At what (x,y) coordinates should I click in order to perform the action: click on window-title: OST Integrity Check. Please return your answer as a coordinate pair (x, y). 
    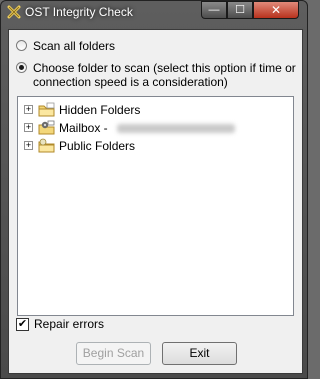
    Looking at the image, I should click on (79, 12).